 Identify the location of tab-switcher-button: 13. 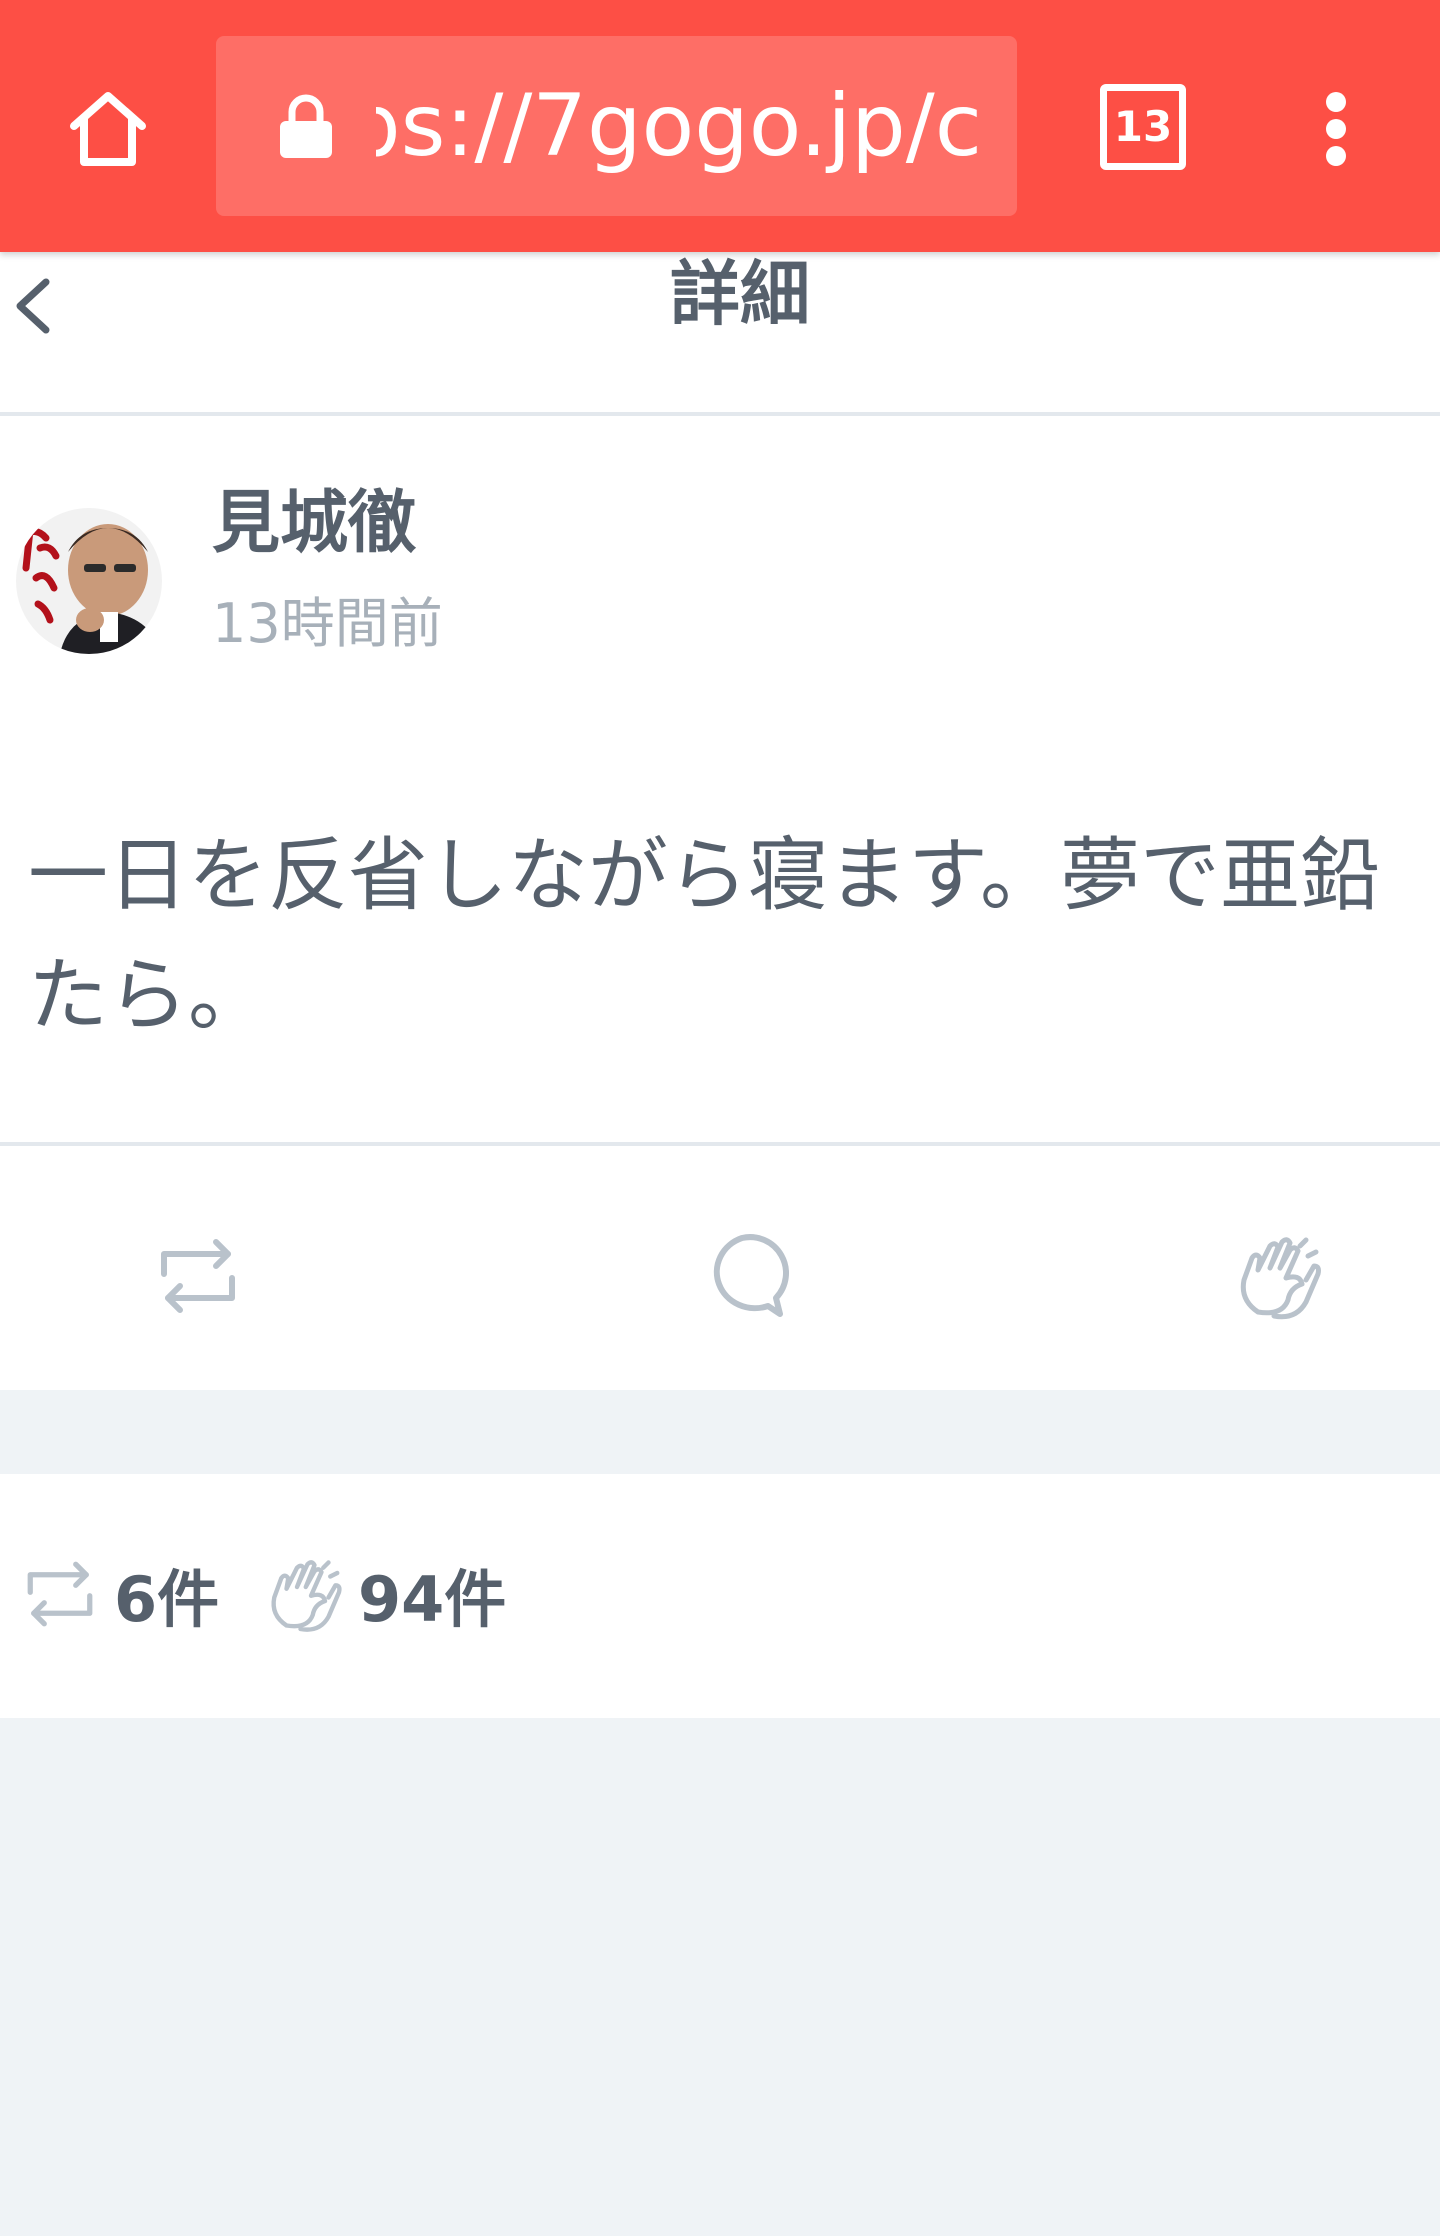
(1143, 127).